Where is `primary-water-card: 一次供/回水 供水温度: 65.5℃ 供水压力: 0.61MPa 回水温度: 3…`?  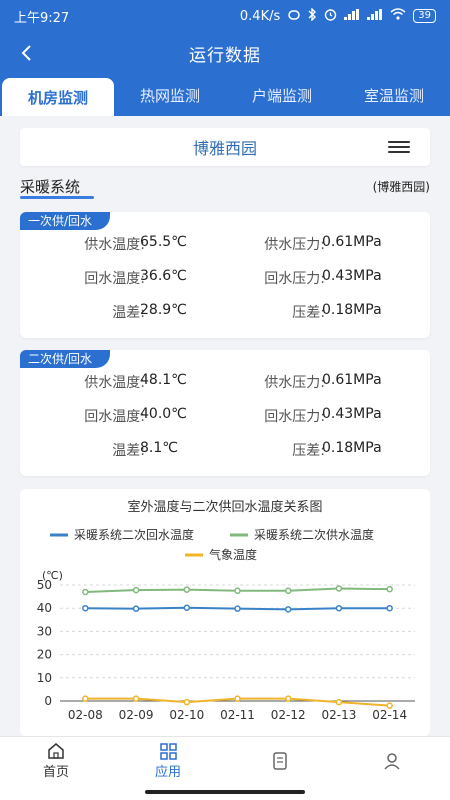 primary-water-card: 一次供/回水 供水温度: 65.5℃ 供水压力: 0.61MPa 回水温度: 3… is located at coordinates (225, 275).